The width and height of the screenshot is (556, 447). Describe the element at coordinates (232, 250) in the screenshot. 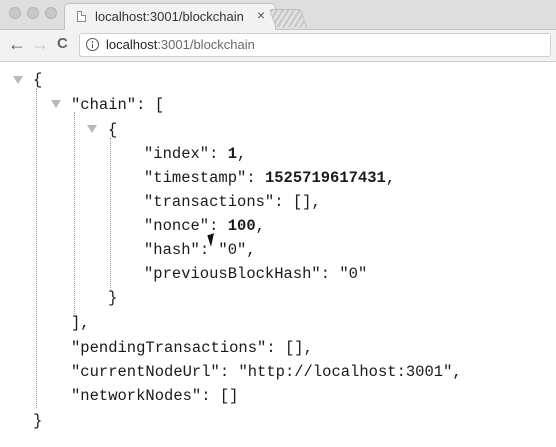

I see `value-hash: "0"` at that location.